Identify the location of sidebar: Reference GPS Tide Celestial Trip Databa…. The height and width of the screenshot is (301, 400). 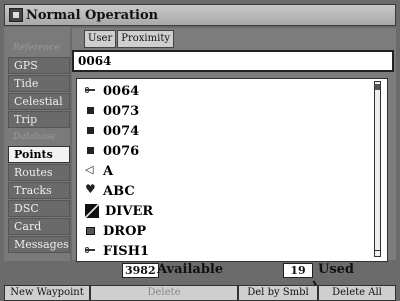
(37, 144).